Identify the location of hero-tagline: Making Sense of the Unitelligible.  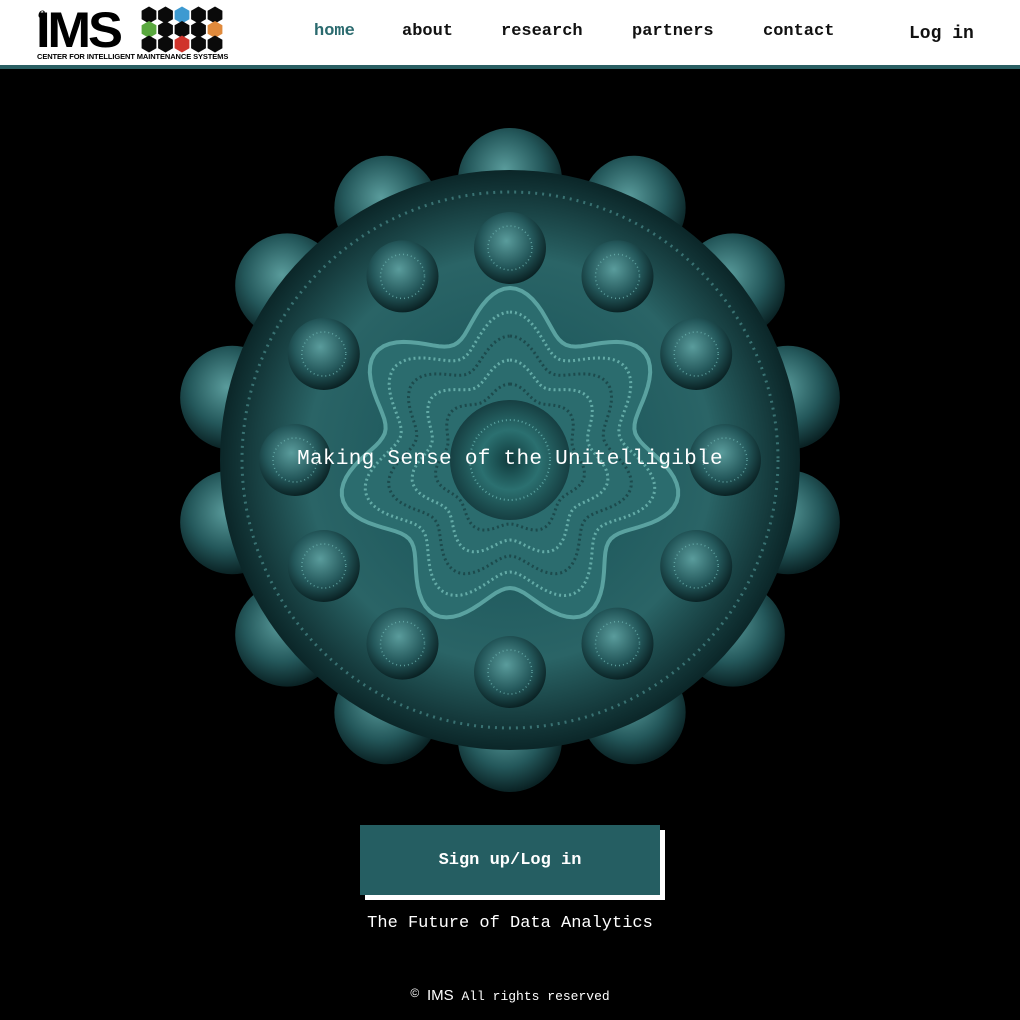
(510, 459).